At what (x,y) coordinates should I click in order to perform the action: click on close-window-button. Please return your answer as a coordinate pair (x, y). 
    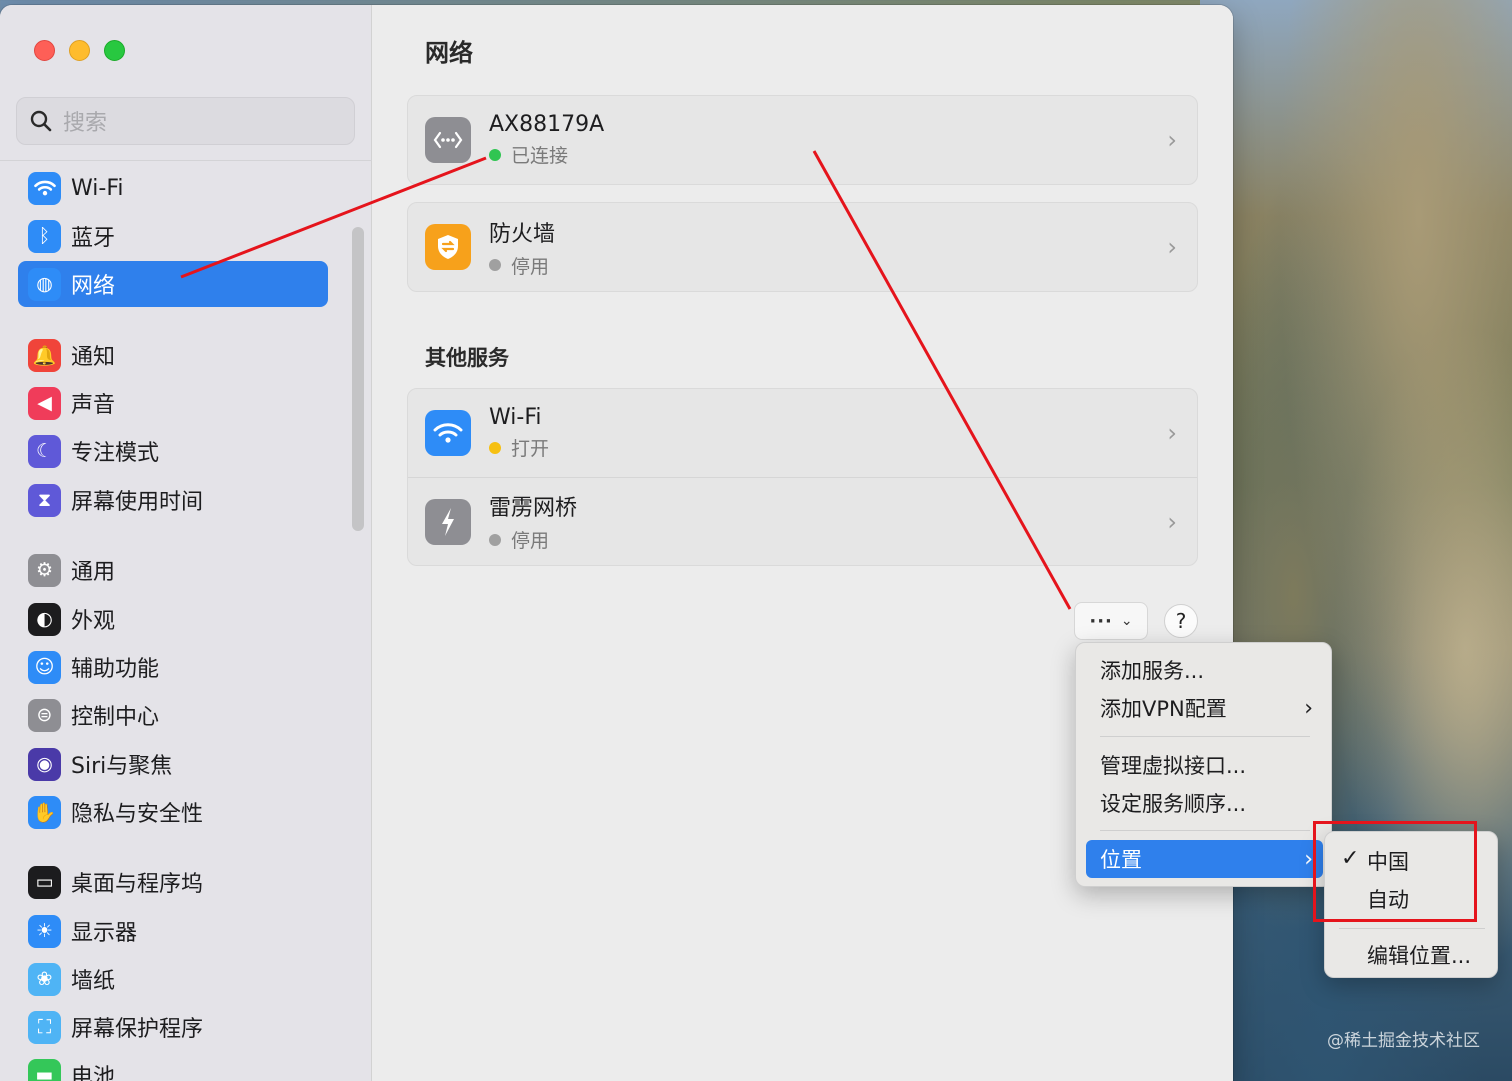
    Looking at the image, I should click on (44, 50).